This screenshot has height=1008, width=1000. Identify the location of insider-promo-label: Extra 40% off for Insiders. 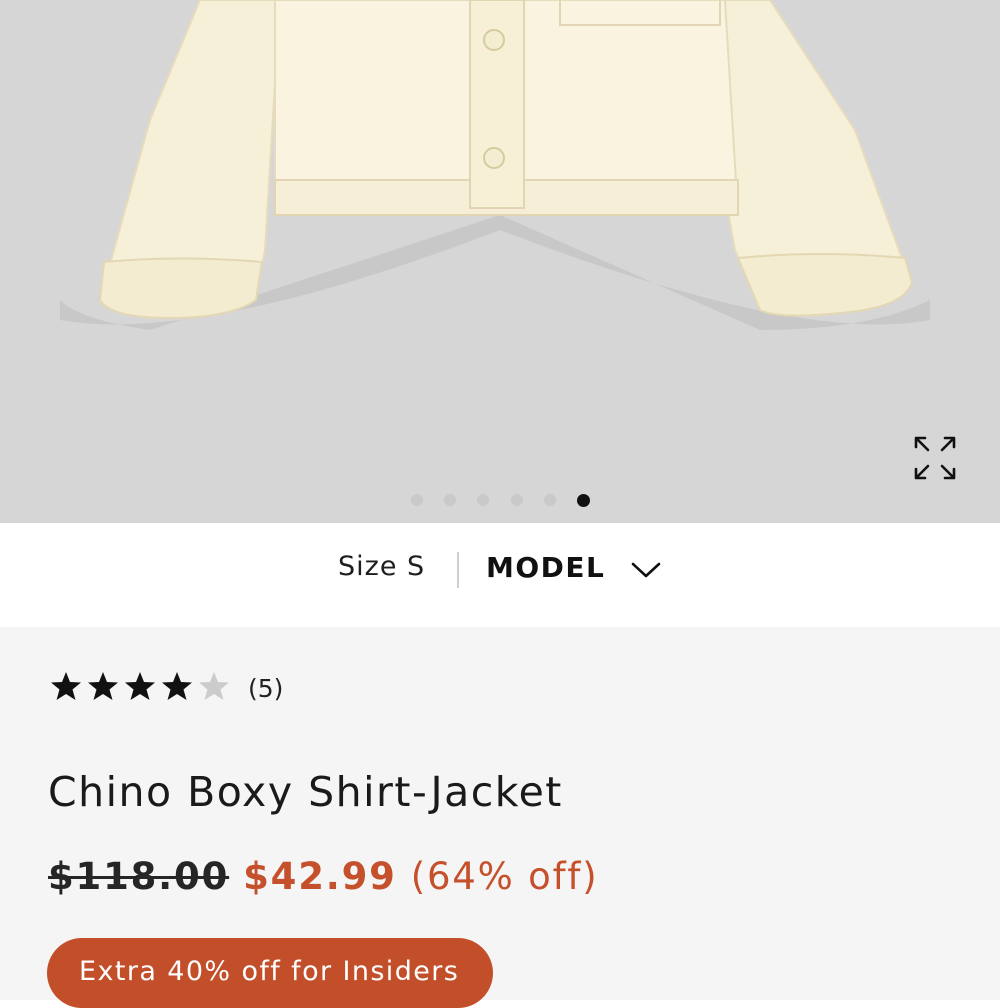
(269, 971).